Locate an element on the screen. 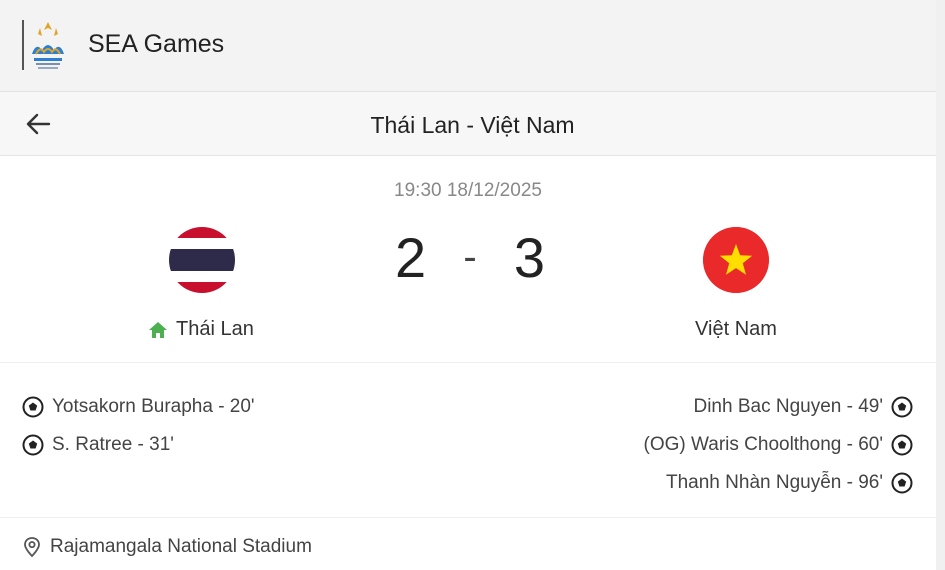  match-header: Thái Lan - Việt Nam is located at coordinates (472, 124).